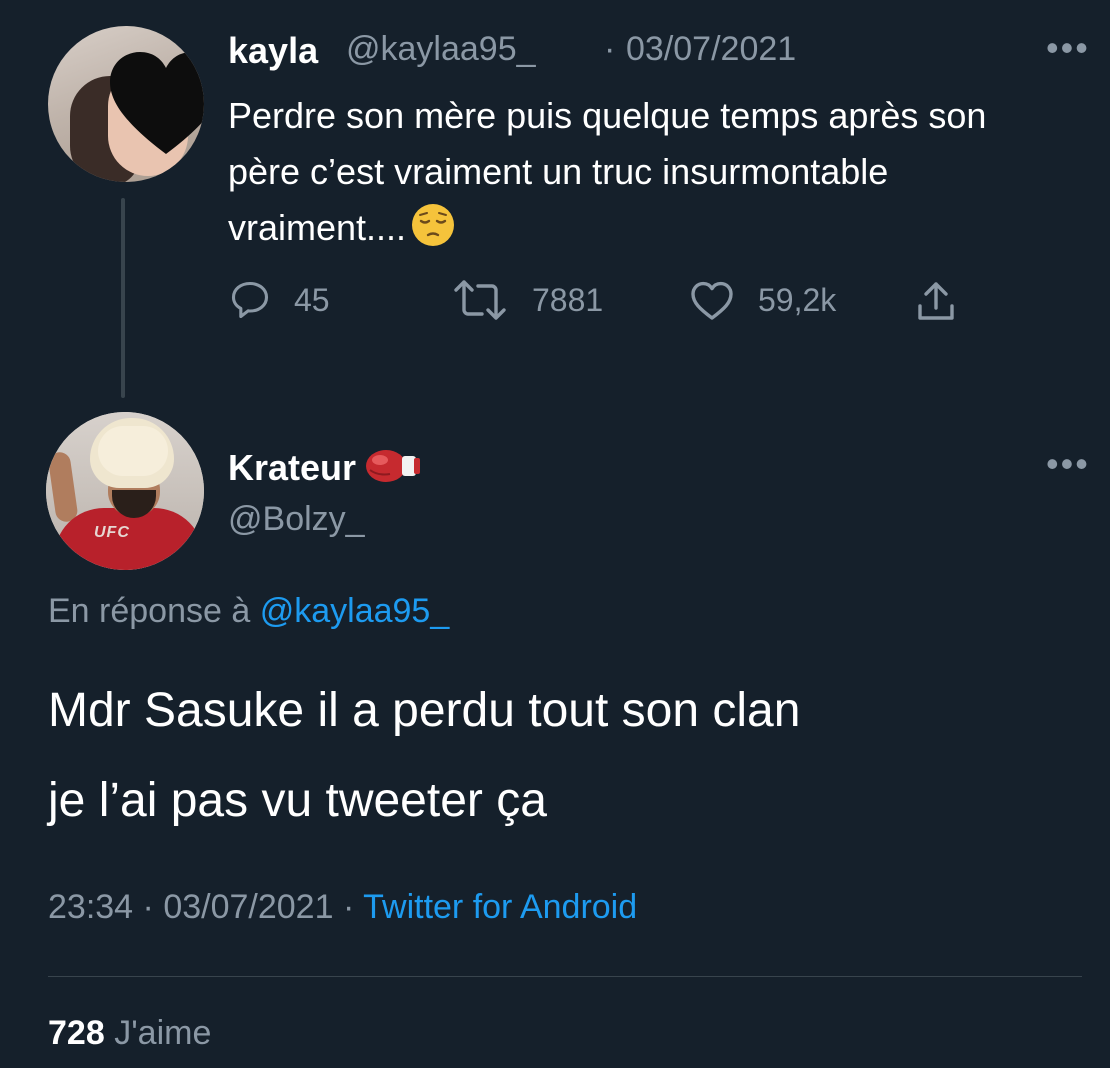 The width and height of the screenshot is (1110, 1068). Describe the element at coordinates (292, 467) in the screenshot. I see `reply-display-name-text: Krateur` at that location.